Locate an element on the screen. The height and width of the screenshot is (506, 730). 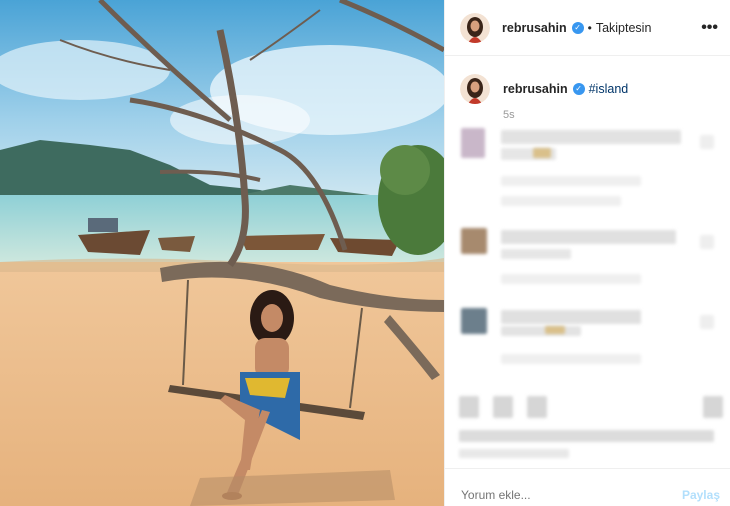
caption-username: rebrusahin is located at coordinates (535, 89).